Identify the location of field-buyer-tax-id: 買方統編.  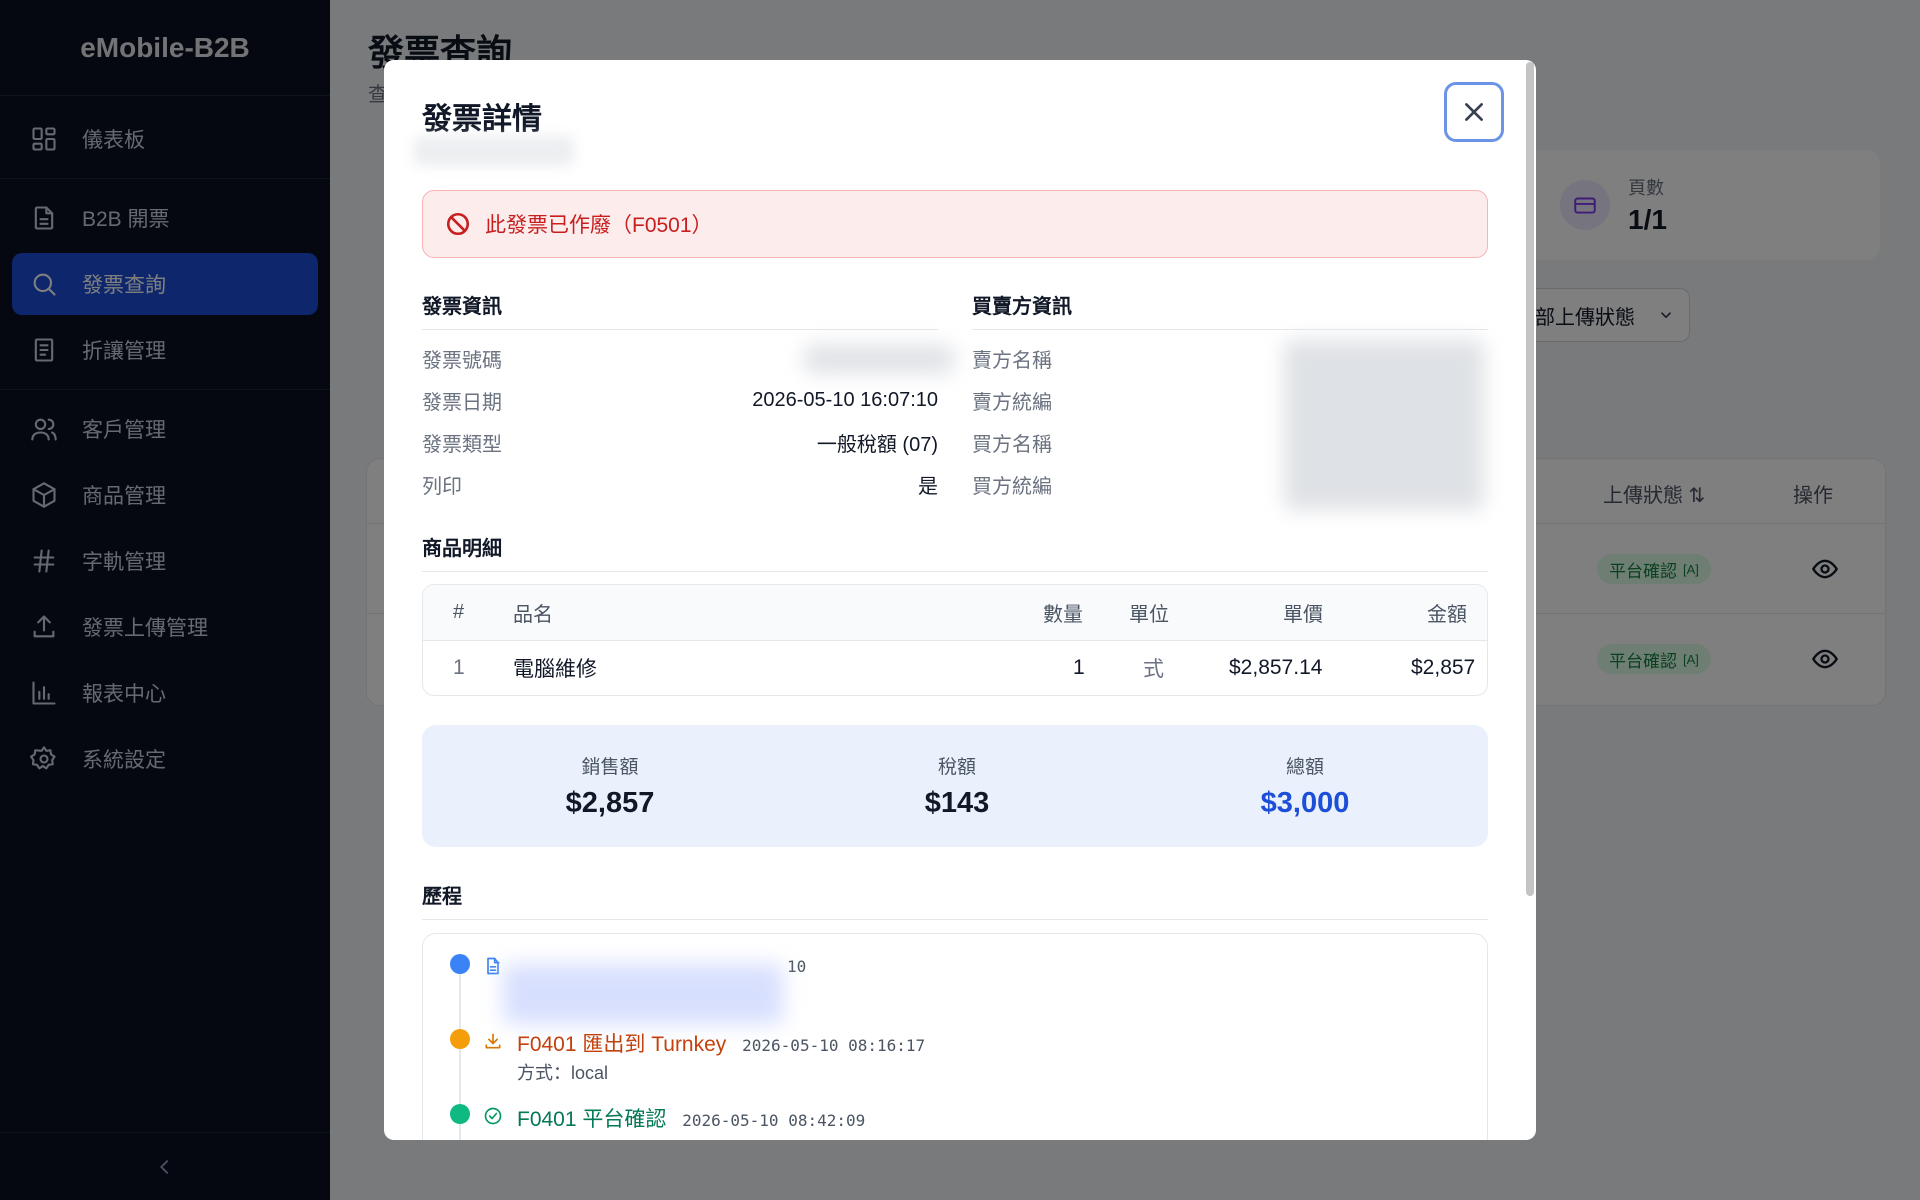
(1122, 484).